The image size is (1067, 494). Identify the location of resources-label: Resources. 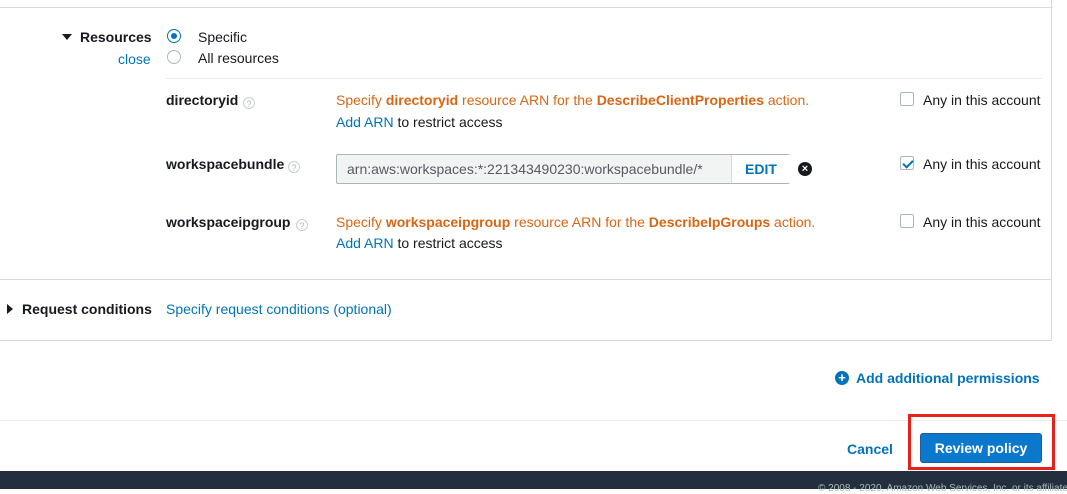
(116, 37).